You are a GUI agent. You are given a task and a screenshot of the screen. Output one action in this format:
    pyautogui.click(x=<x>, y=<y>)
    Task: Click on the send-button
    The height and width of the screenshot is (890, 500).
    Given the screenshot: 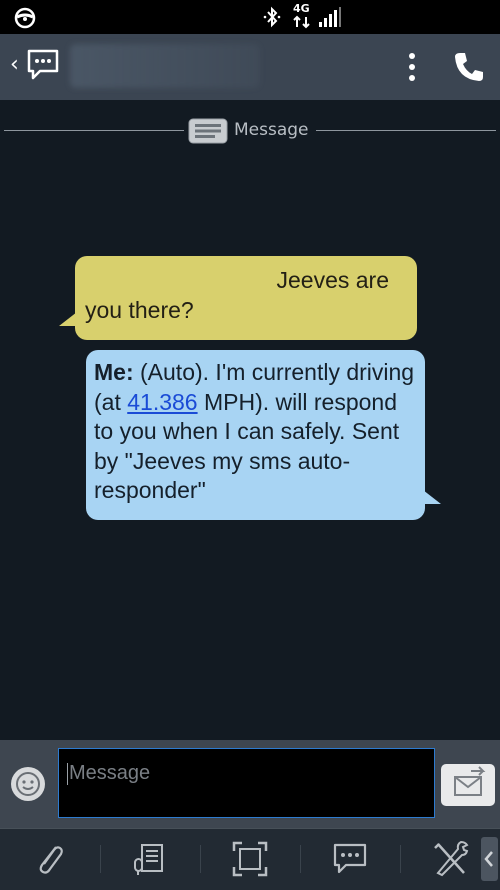 What is the action you would take?
    pyautogui.click(x=468, y=785)
    